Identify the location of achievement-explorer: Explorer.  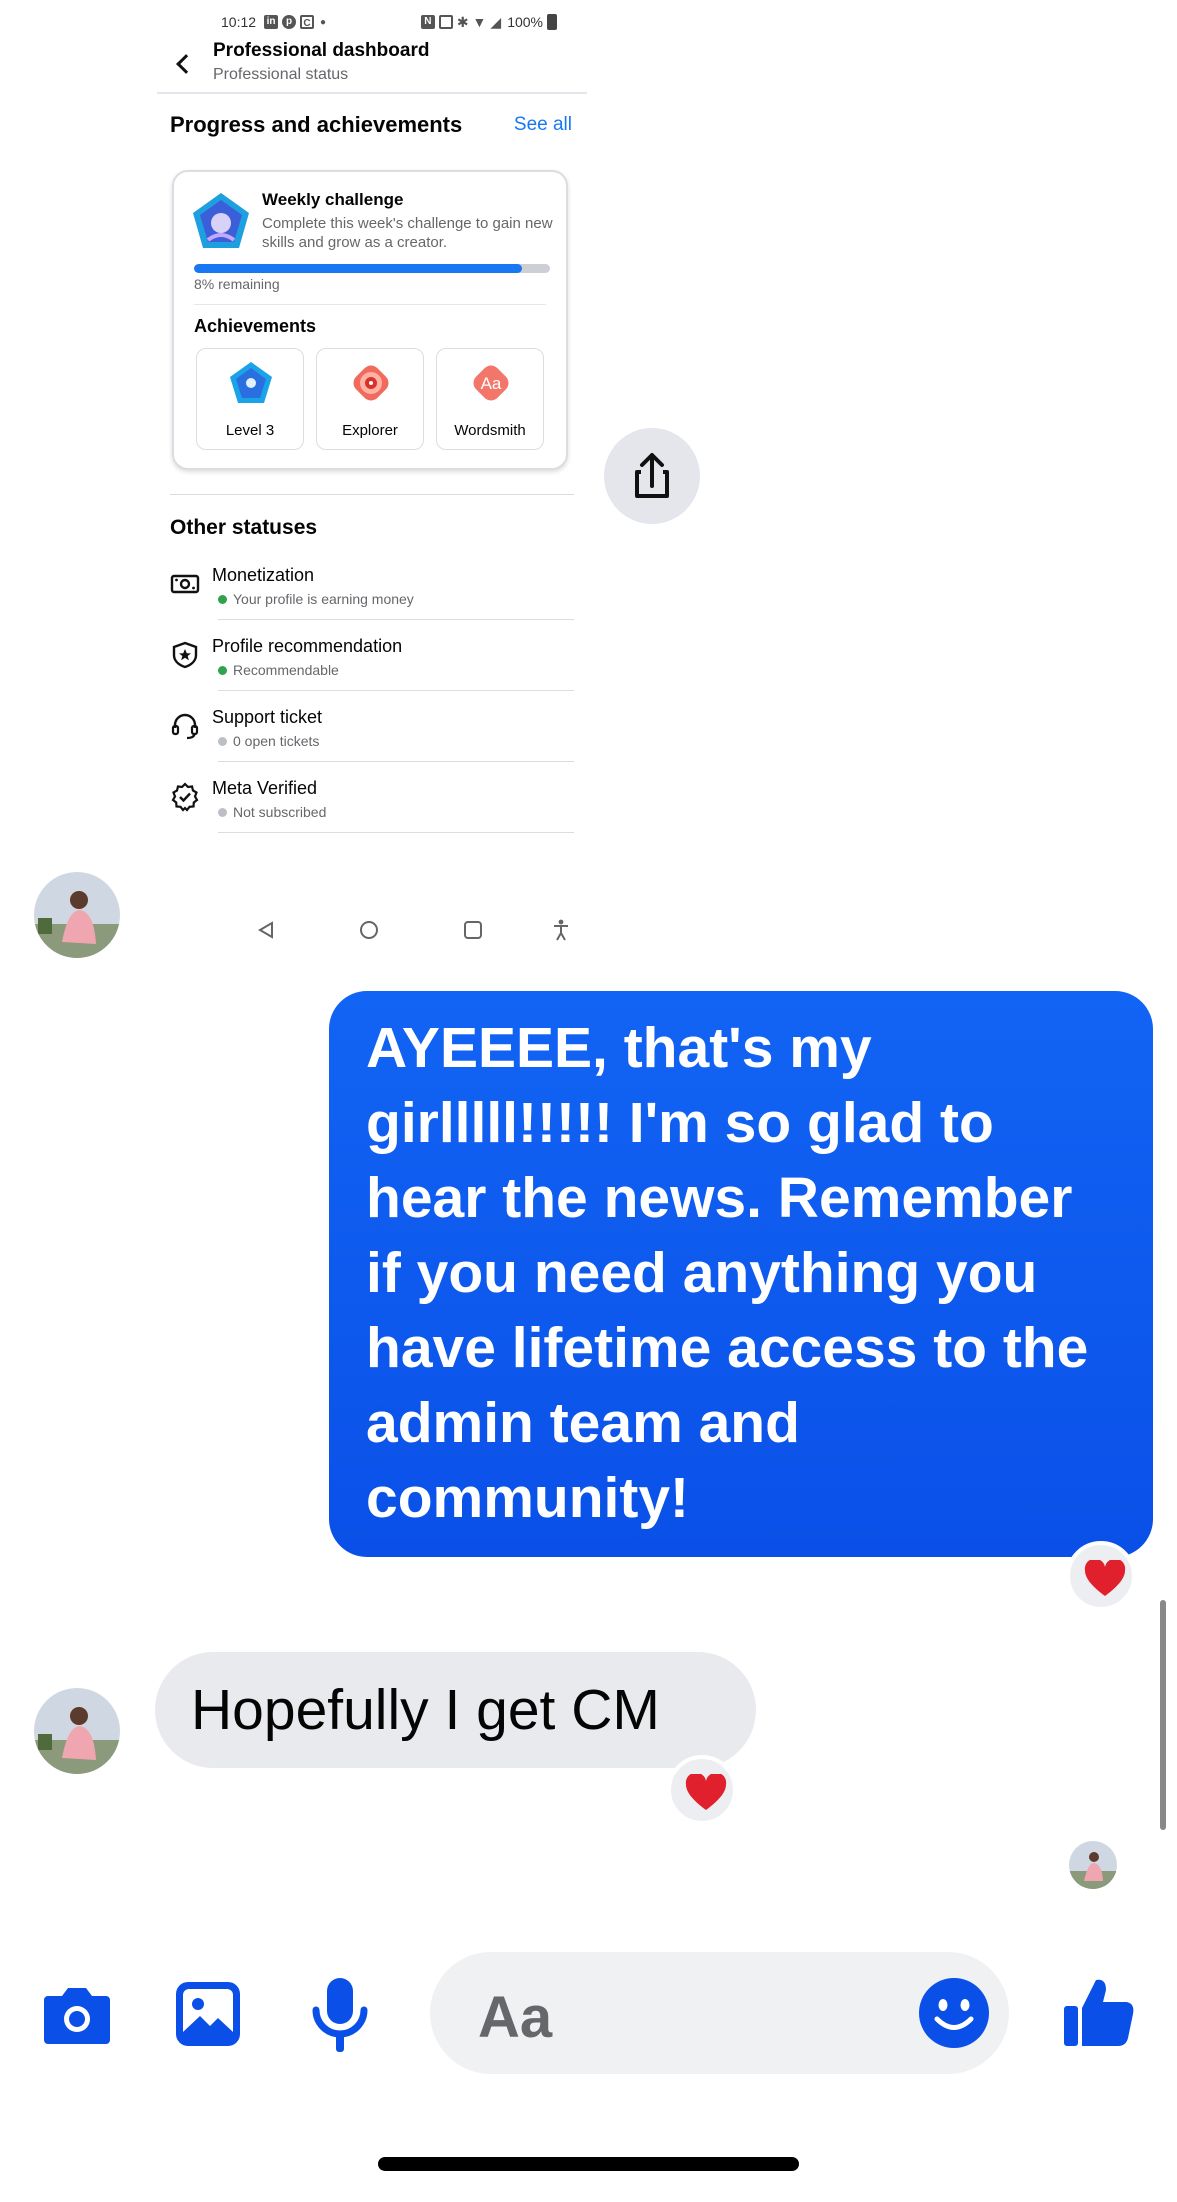
(370, 399).